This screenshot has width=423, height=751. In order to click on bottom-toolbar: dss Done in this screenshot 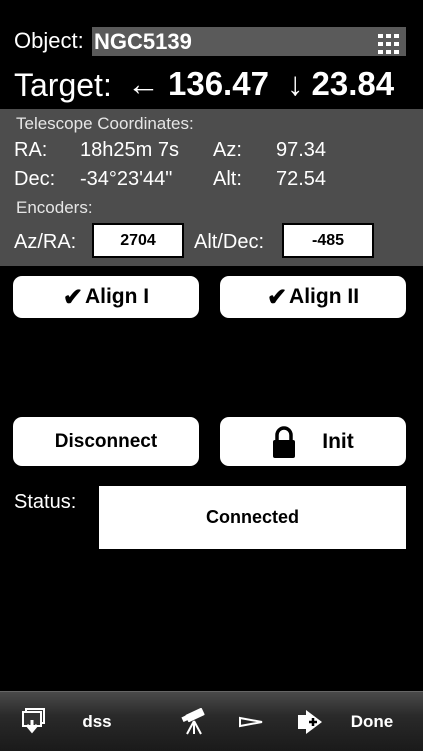, I will do `click(211, 721)`.